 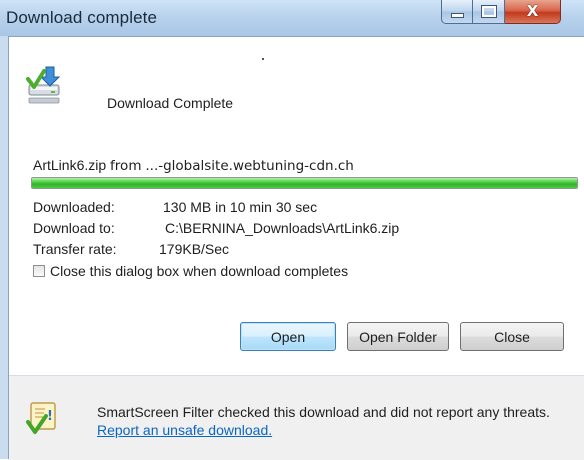 What do you see at coordinates (74, 228) in the screenshot?
I see `download-to-label: Download to:` at bounding box center [74, 228].